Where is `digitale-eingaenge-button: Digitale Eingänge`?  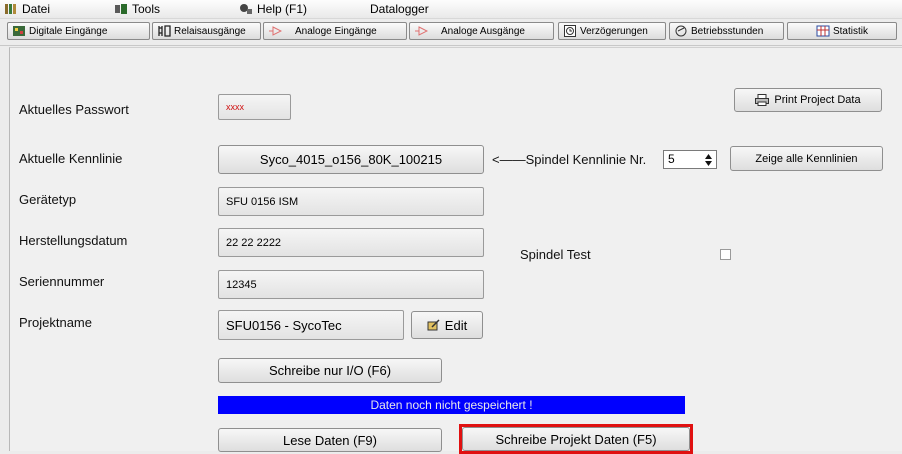
digitale-eingaenge-button: Digitale Eingänge is located at coordinates (78, 31).